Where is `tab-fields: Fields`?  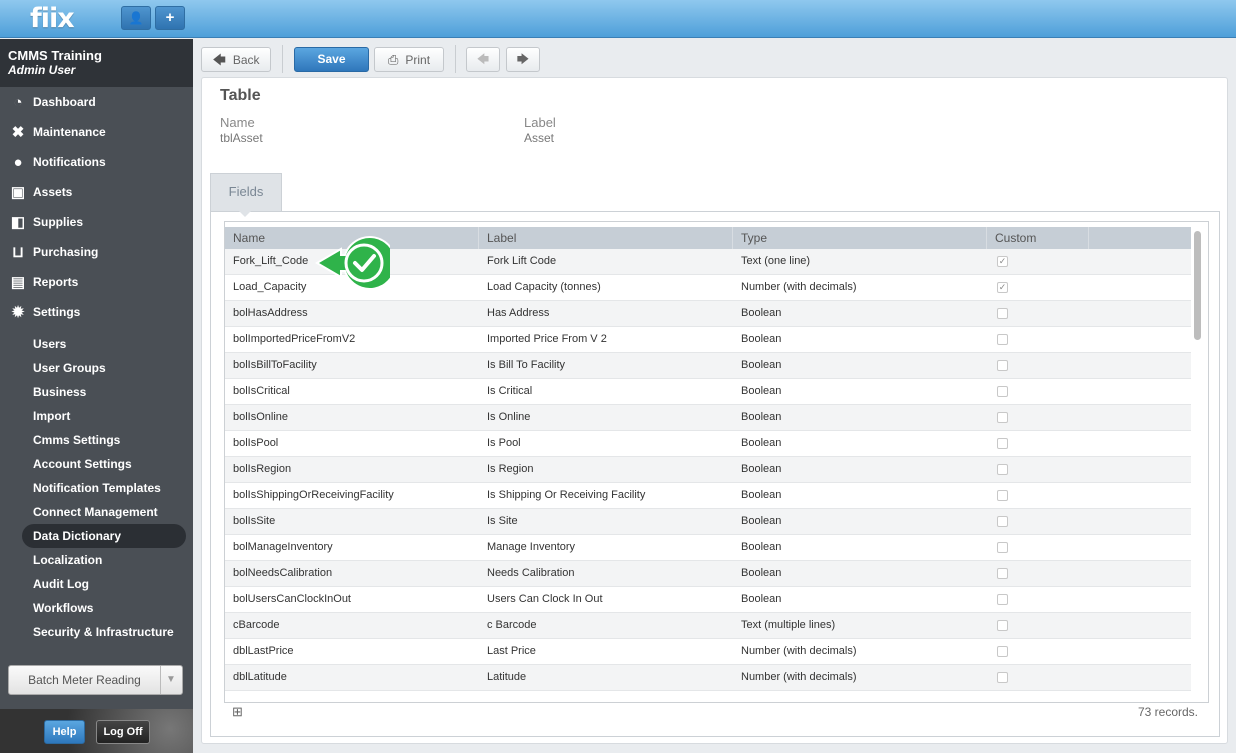 tab-fields: Fields is located at coordinates (246, 192).